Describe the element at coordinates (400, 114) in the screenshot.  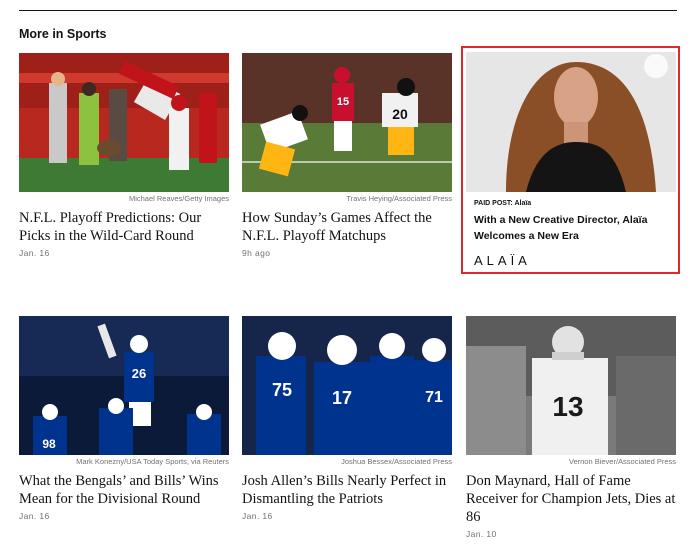
I see `jersey-number: 20` at that location.